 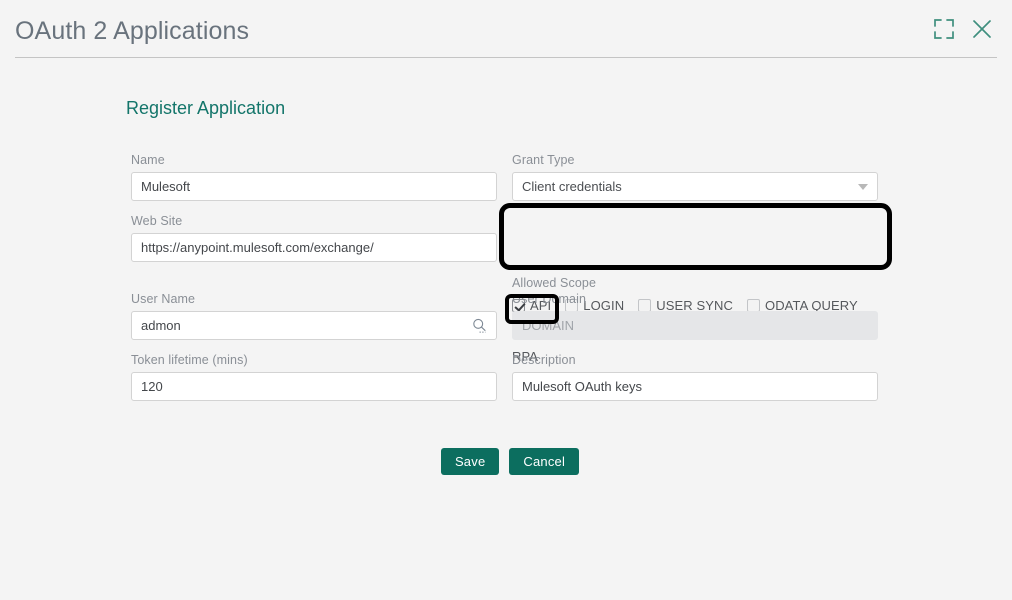 What do you see at coordinates (982, 29) in the screenshot?
I see `close-icon` at bounding box center [982, 29].